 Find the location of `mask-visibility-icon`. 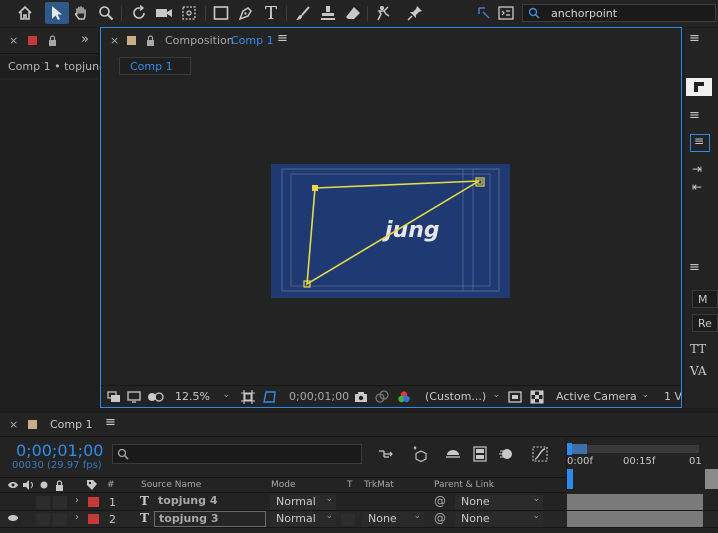

mask-visibility-icon is located at coordinates (156, 397).